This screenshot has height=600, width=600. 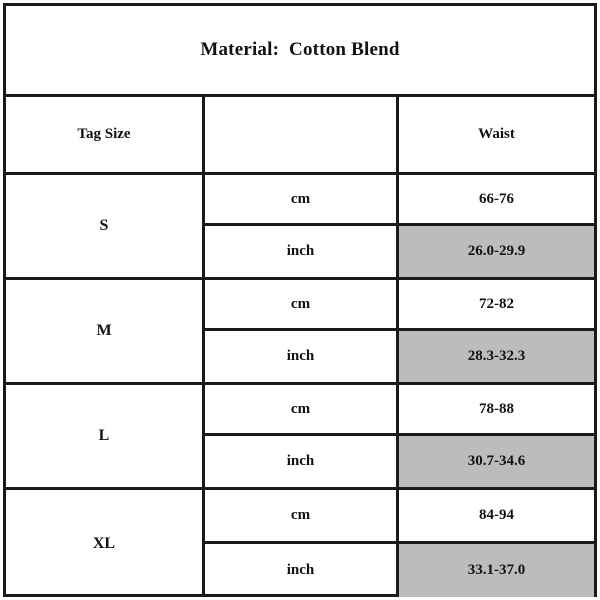 I want to click on waist-value-inch: 33.1-37.0, so click(x=496, y=569).